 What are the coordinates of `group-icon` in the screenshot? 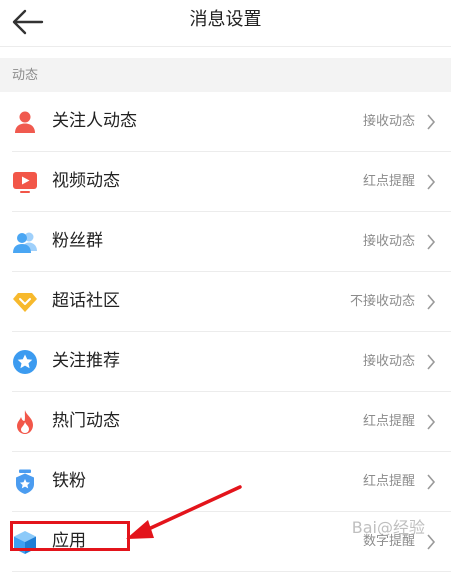 It's located at (25, 242).